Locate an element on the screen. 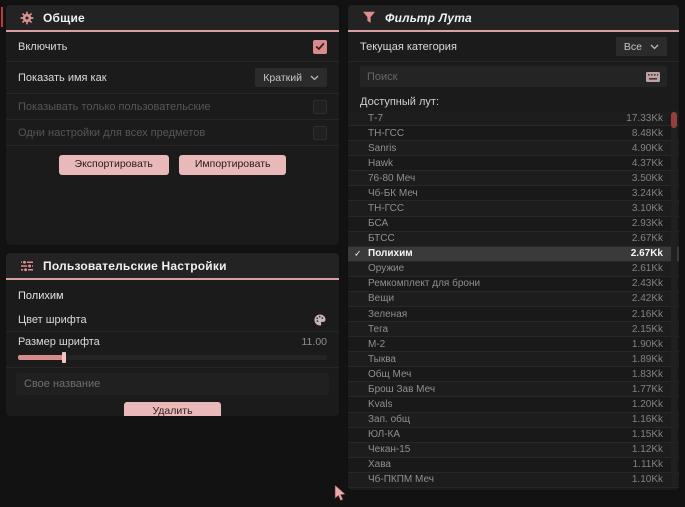 This screenshot has height=507, width=685. loot-list-item: Зеленая 2.16Kk is located at coordinates (513, 315).